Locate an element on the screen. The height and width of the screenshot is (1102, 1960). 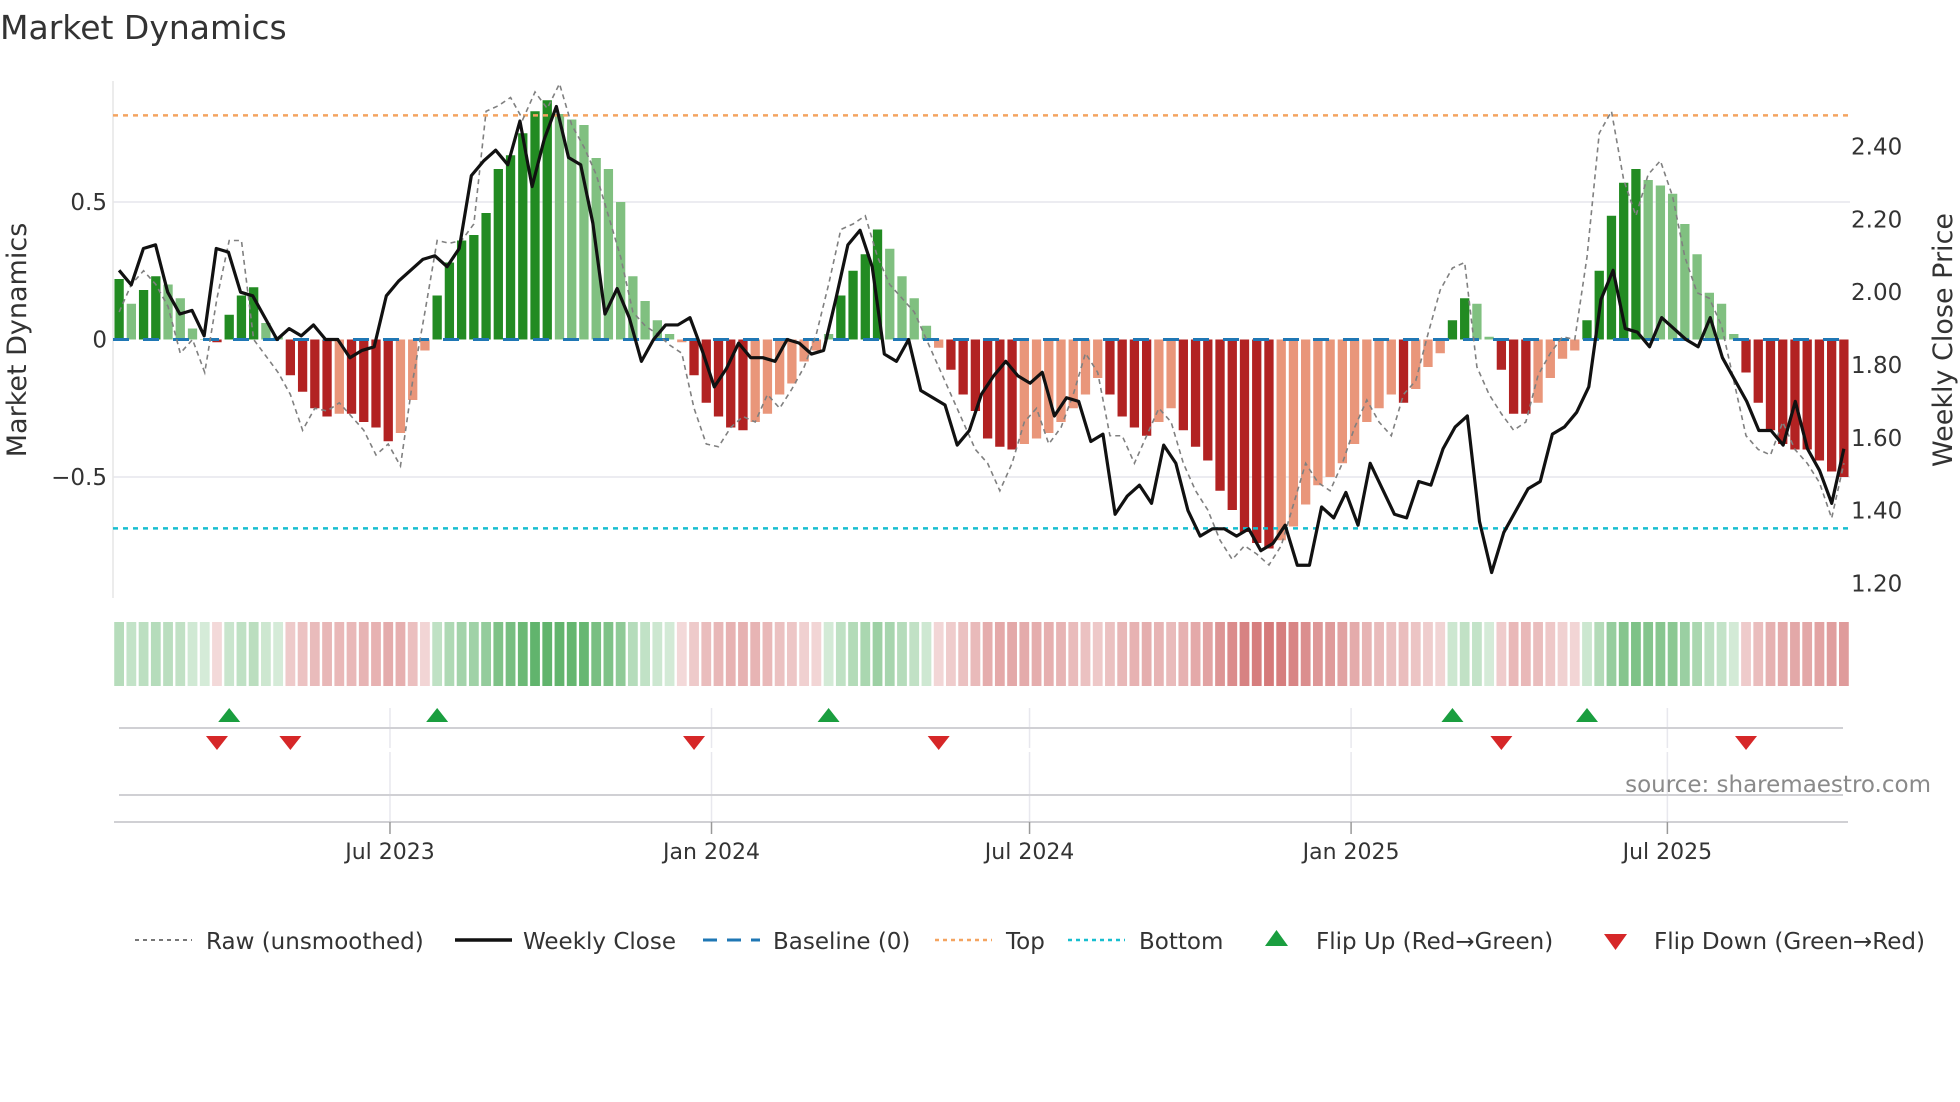
legend-flip-up-label: Flip Up (Red→Green) is located at coordinates (1434, 942).